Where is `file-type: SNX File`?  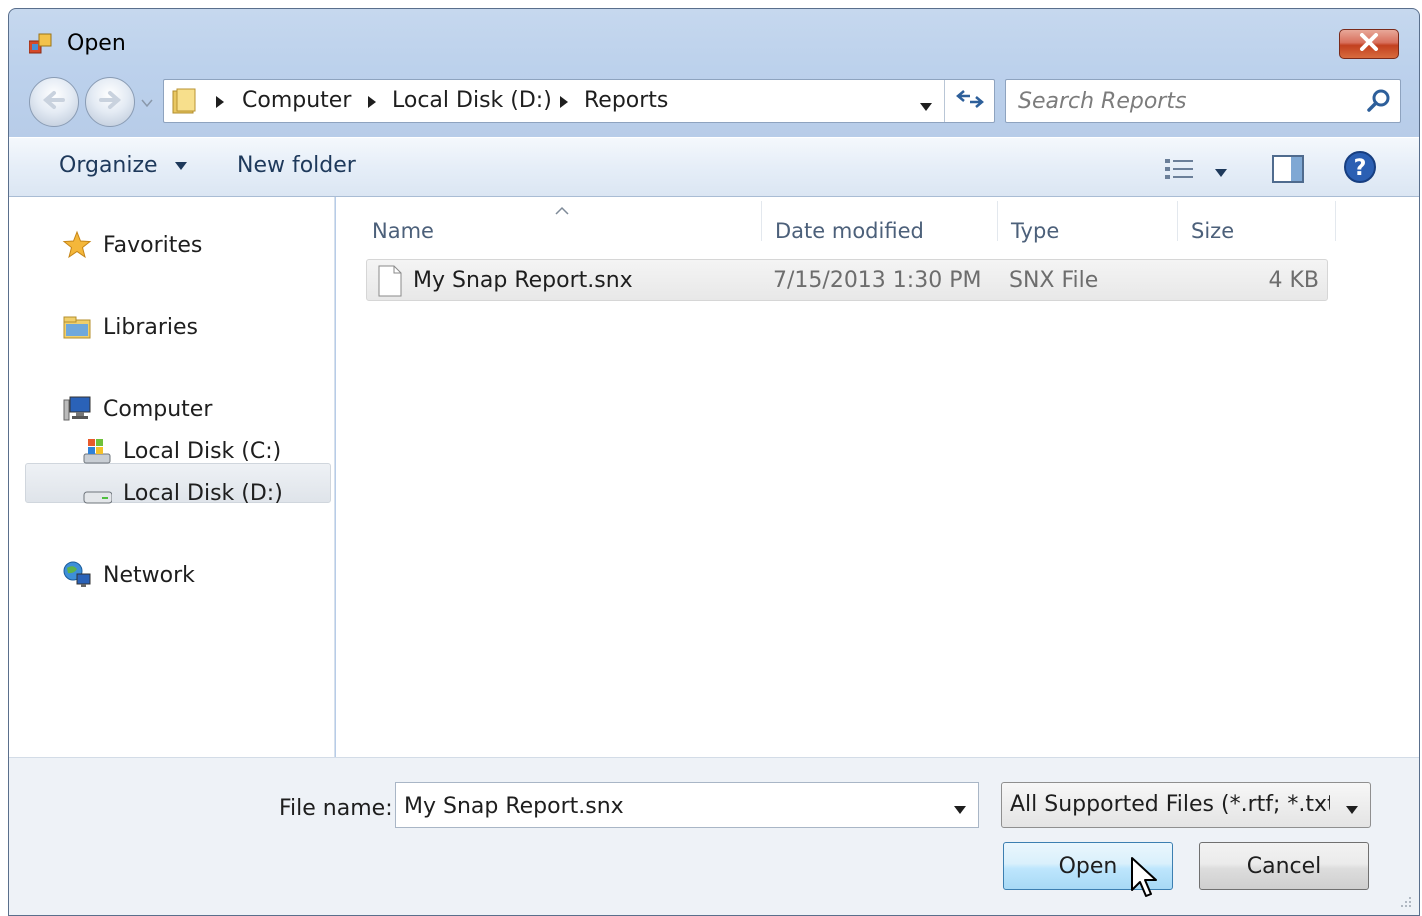
file-type: SNX File is located at coordinates (1054, 280).